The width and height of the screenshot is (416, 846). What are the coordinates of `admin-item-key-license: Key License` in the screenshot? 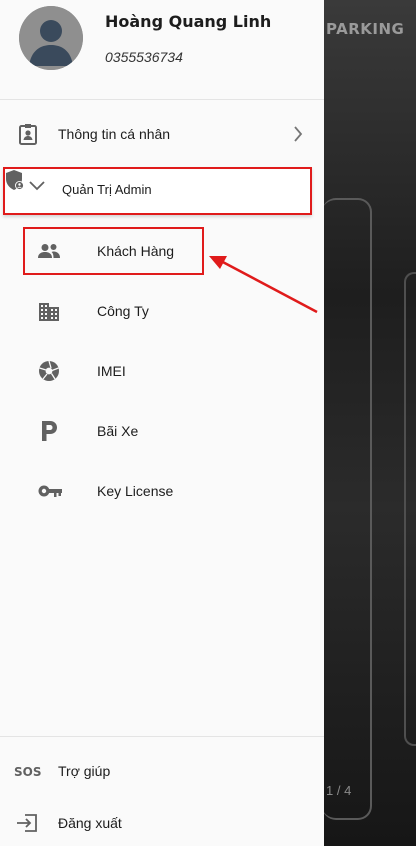 It's located at (162, 491).